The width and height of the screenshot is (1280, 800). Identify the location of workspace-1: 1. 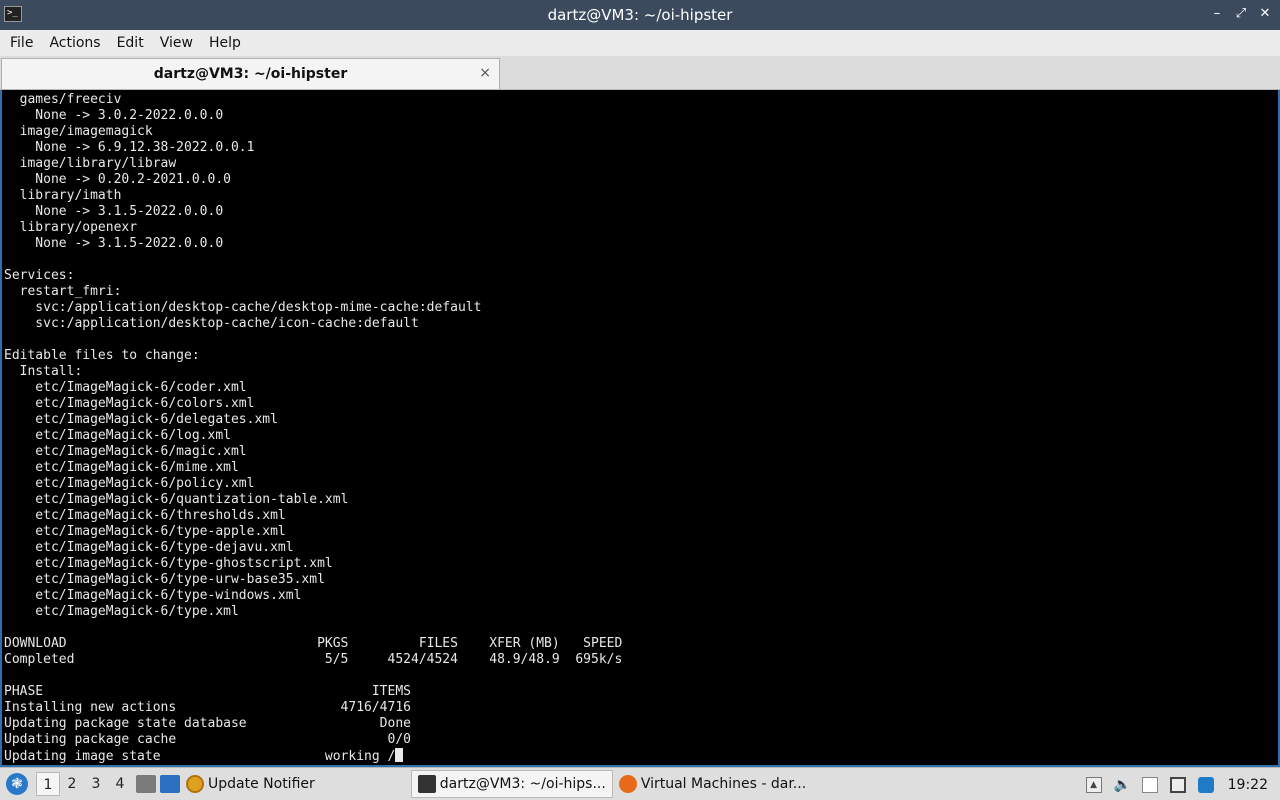
(48, 784).